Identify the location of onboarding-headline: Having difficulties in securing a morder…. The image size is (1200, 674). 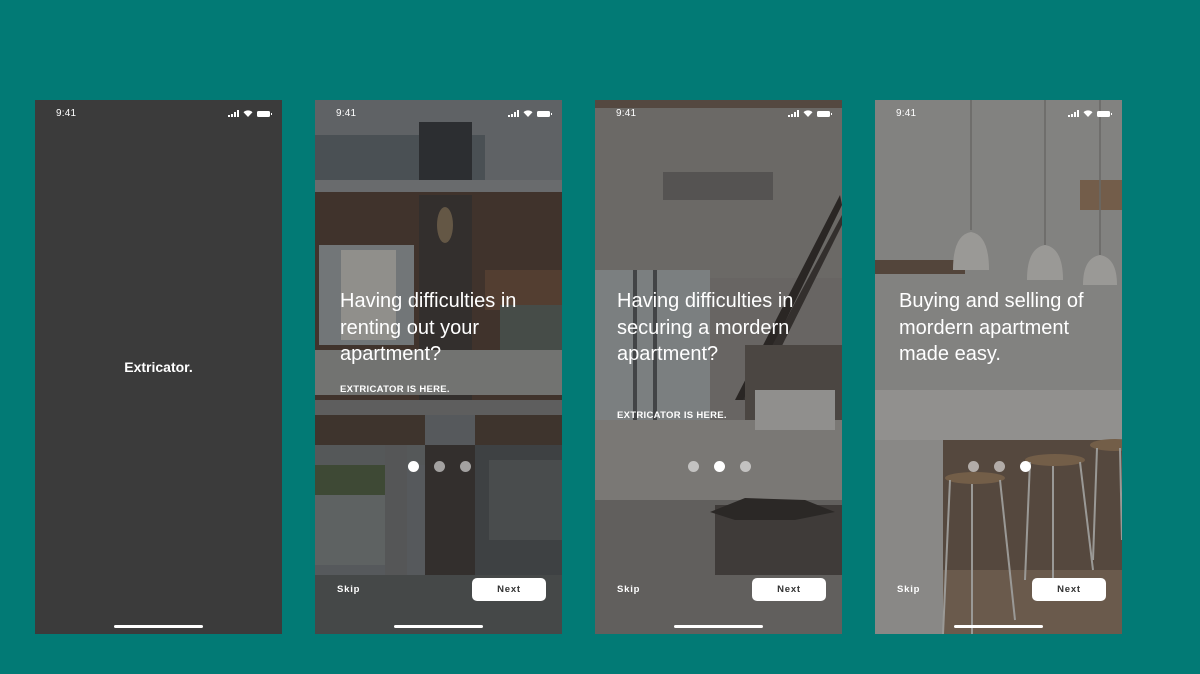
(705, 327).